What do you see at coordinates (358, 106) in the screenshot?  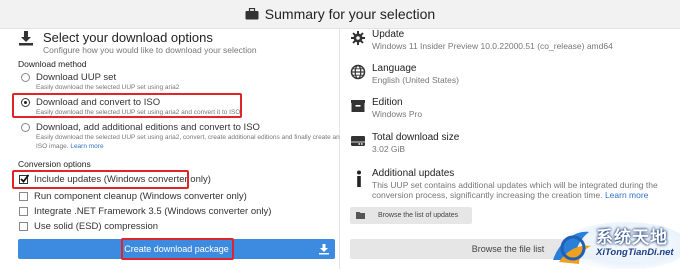 I see `box-icon` at bounding box center [358, 106].